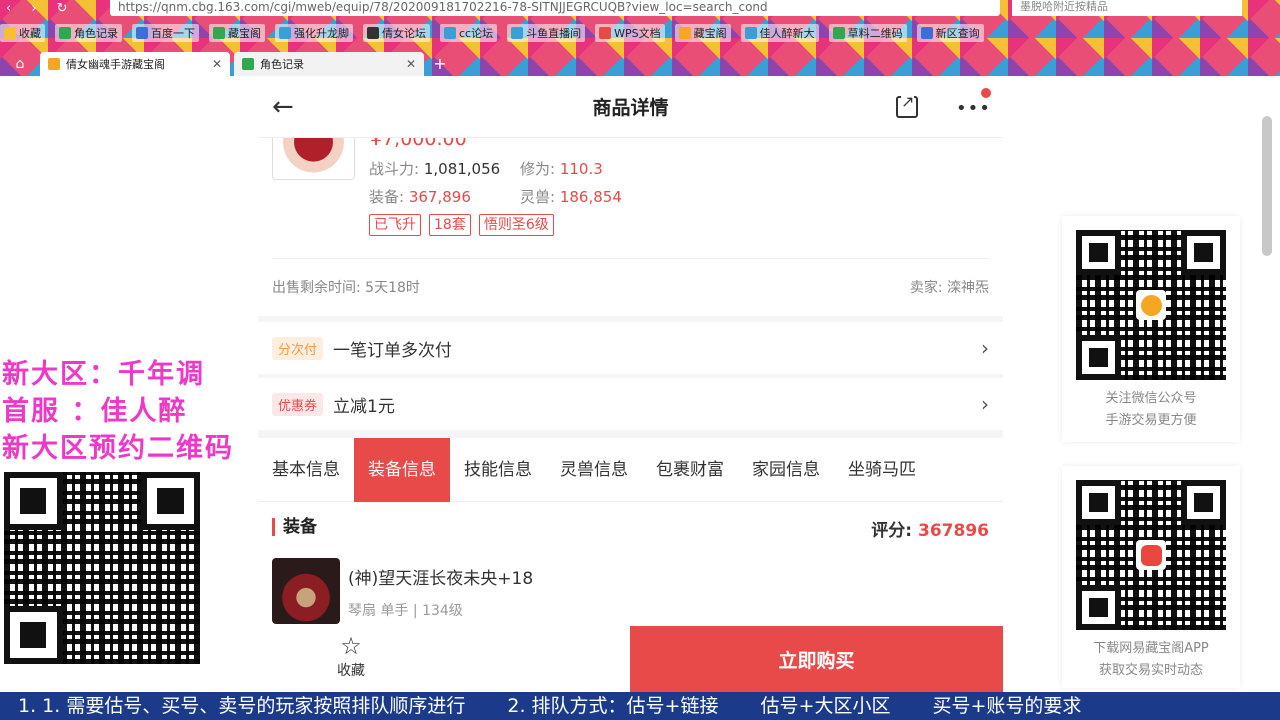  I want to click on tab-mount-info: 坐骑马匹, so click(882, 470).